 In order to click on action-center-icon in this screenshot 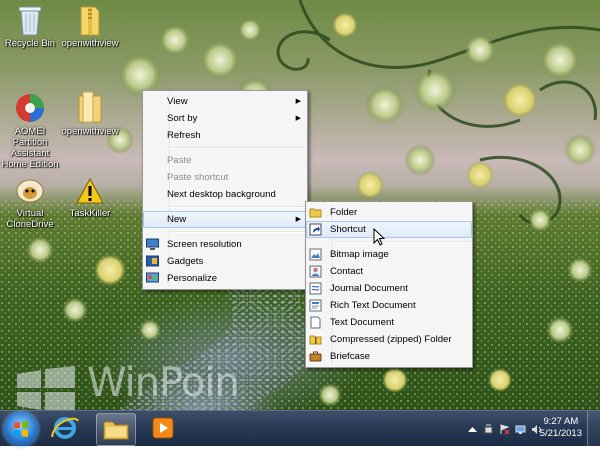, I will do `click(504, 429)`.